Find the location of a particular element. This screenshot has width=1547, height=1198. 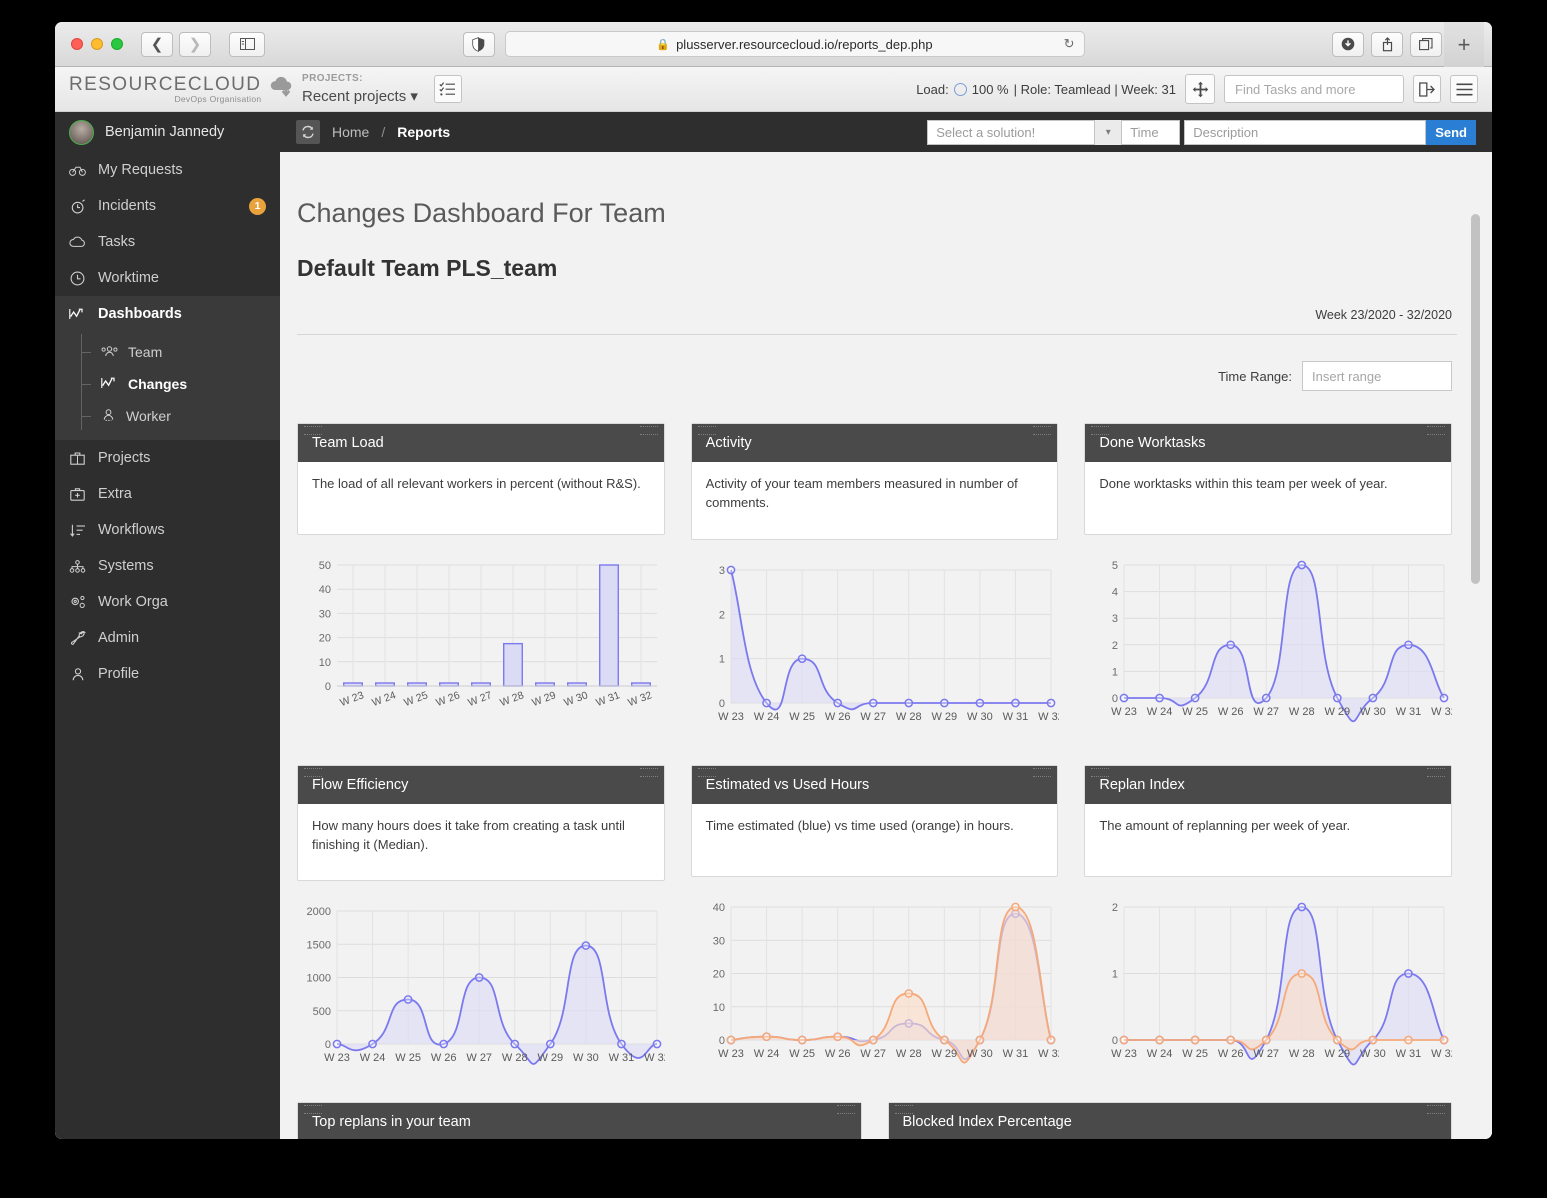

hamburger-icon is located at coordinates (1464, 89).